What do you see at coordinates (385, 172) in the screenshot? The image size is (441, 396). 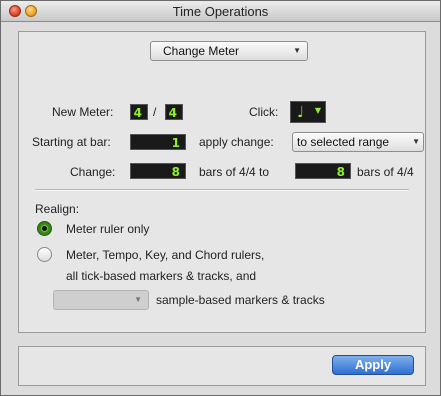 I see `bars-of-end-text: bars of 4/4` at bounding box center [385, 172].